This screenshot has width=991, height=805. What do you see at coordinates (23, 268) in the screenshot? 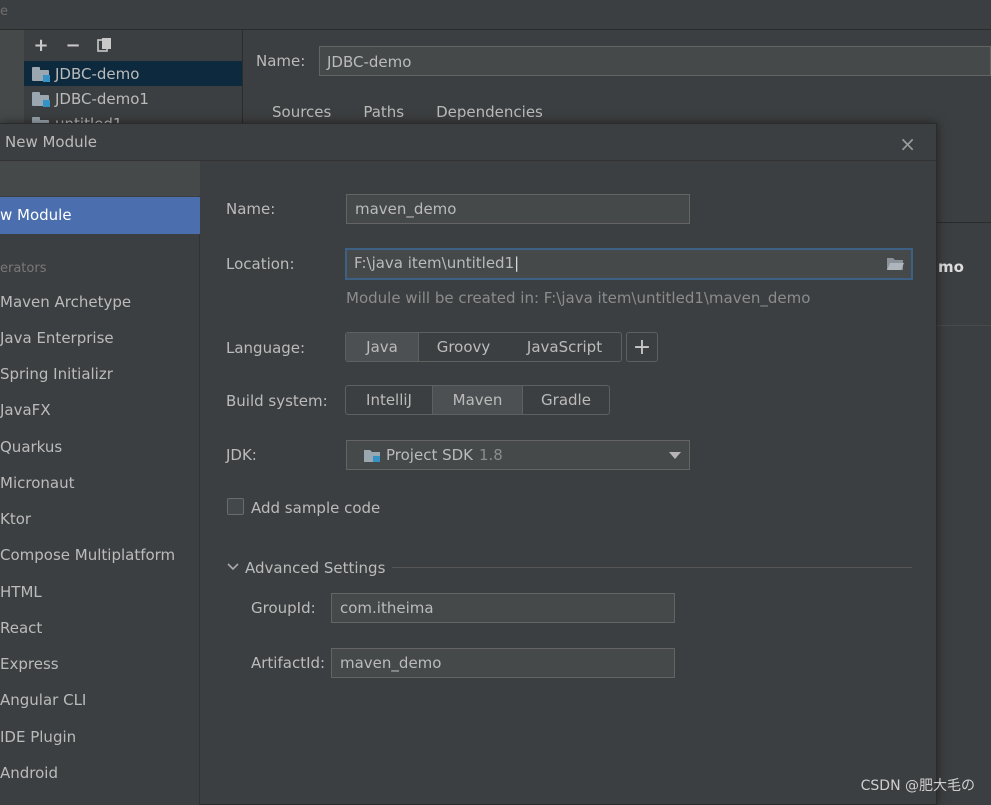
I see `sidebar-group-generators: erators` at bounding box center [23, 268].